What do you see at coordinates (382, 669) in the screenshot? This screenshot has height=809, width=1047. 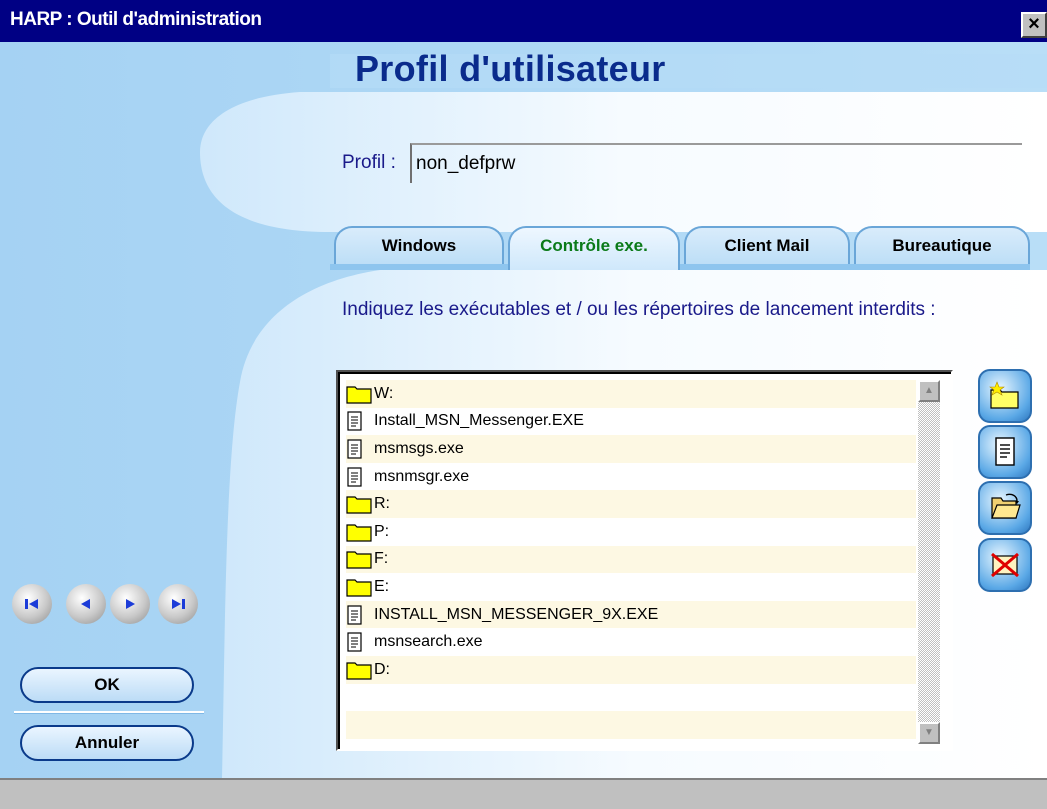 I see `list-item-label: D:` at bounding box center [382, 669].